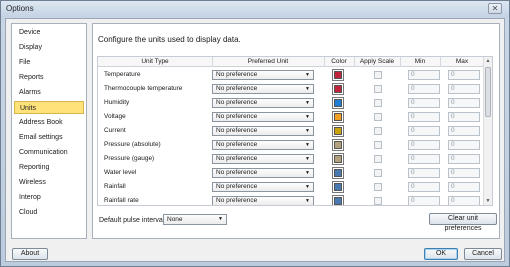 The width and height of the screenshot is (510, 267). Describe the element at coordinates (49, 122) in the screenshot. I see `sidebar-item-address-book: Address Book` at that location.